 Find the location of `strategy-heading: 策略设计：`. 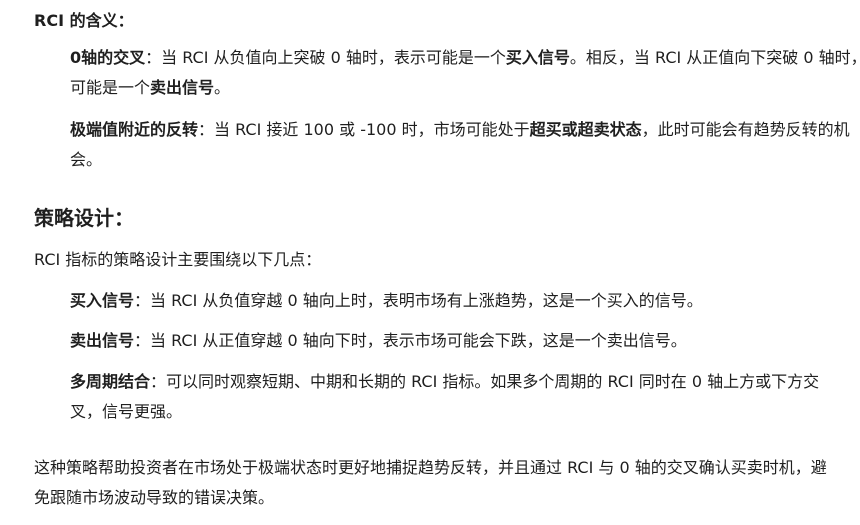

strategy-heading: 策略设计： is located at coordinates (84, 218).